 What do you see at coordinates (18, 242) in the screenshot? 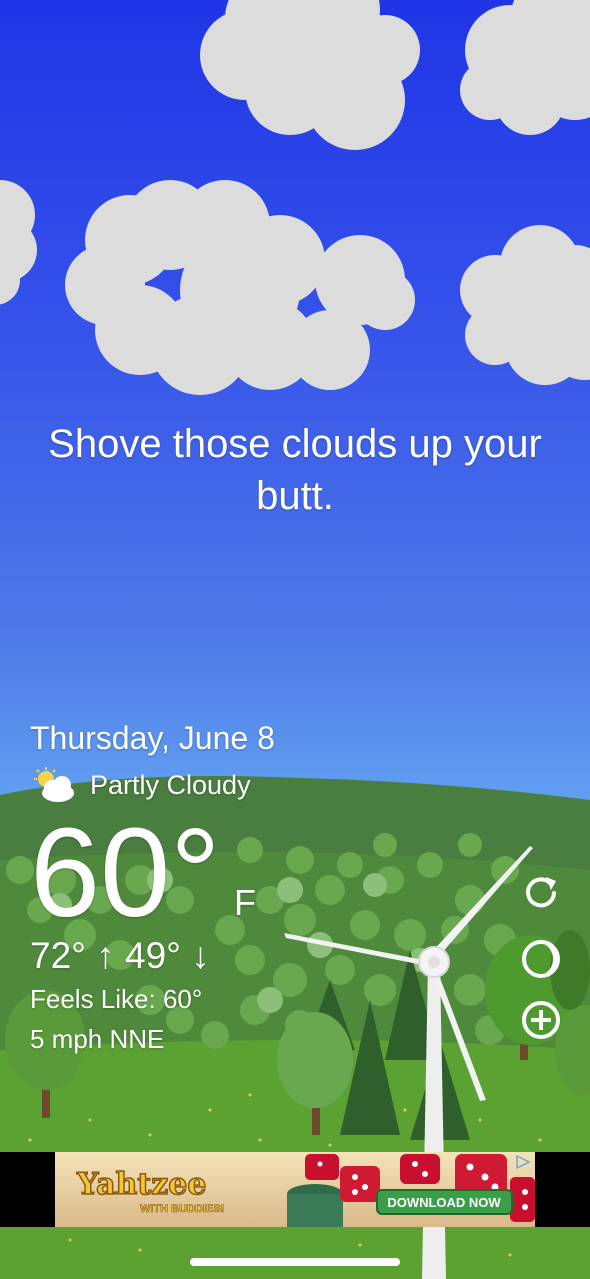
I see `cloud-left` at bounding box center [18, 242].